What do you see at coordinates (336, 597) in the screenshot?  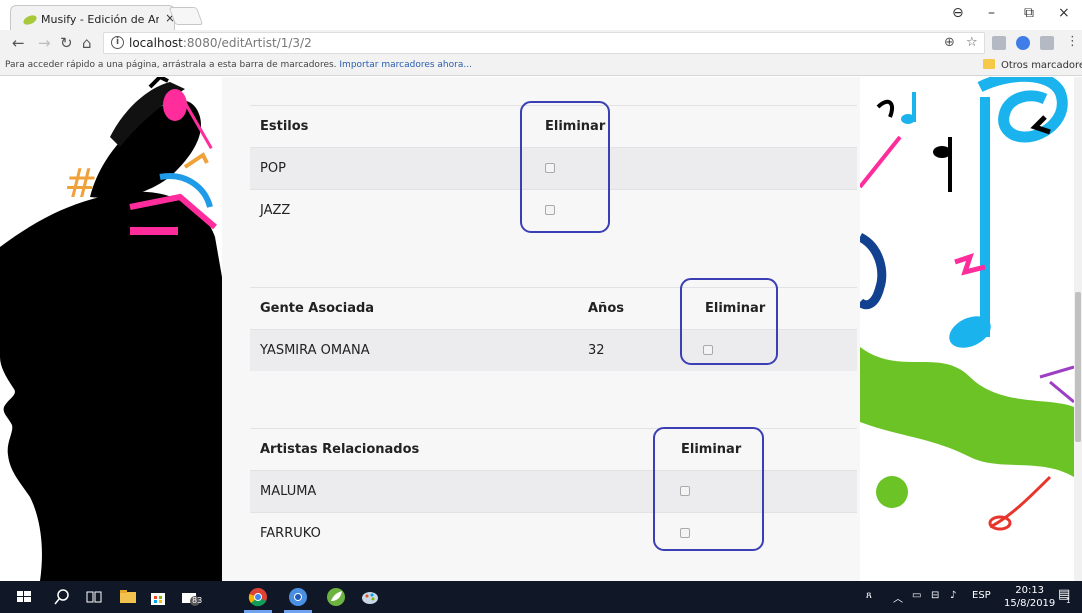 I see `spring-leaf-icon` at bounding box center [336, 597].